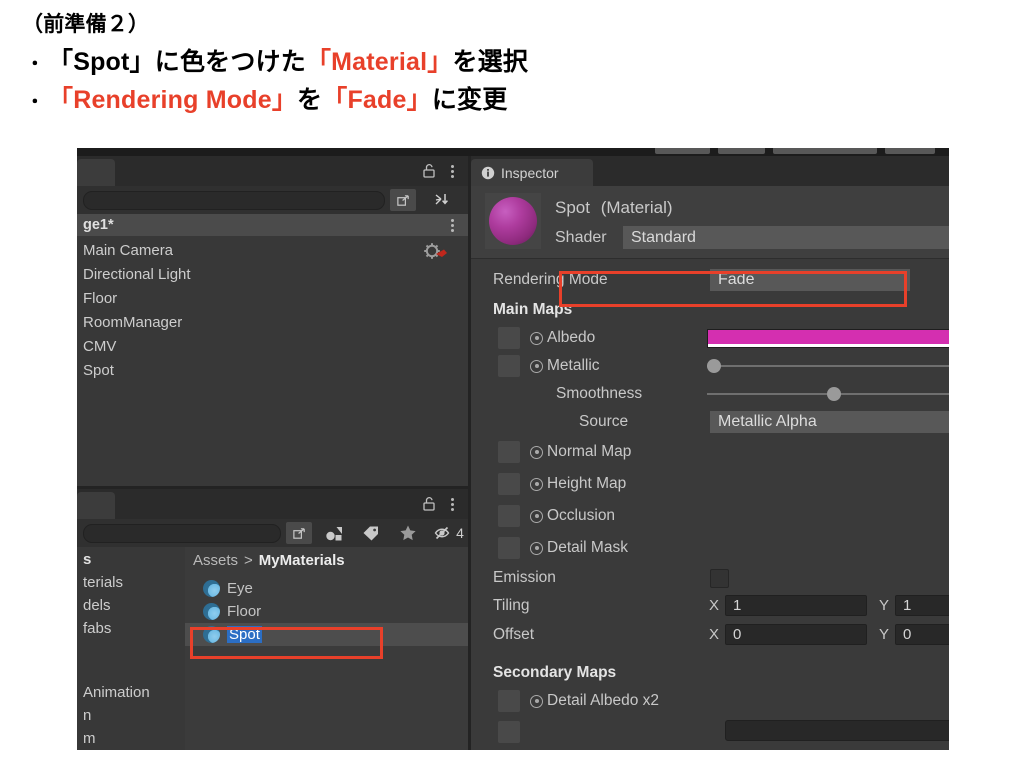 Image resolution: width=1024 pixels, height=768 pixels. Describe the element at coordinates (837, 730) in the screenshot. I see `partial-input` at that location.